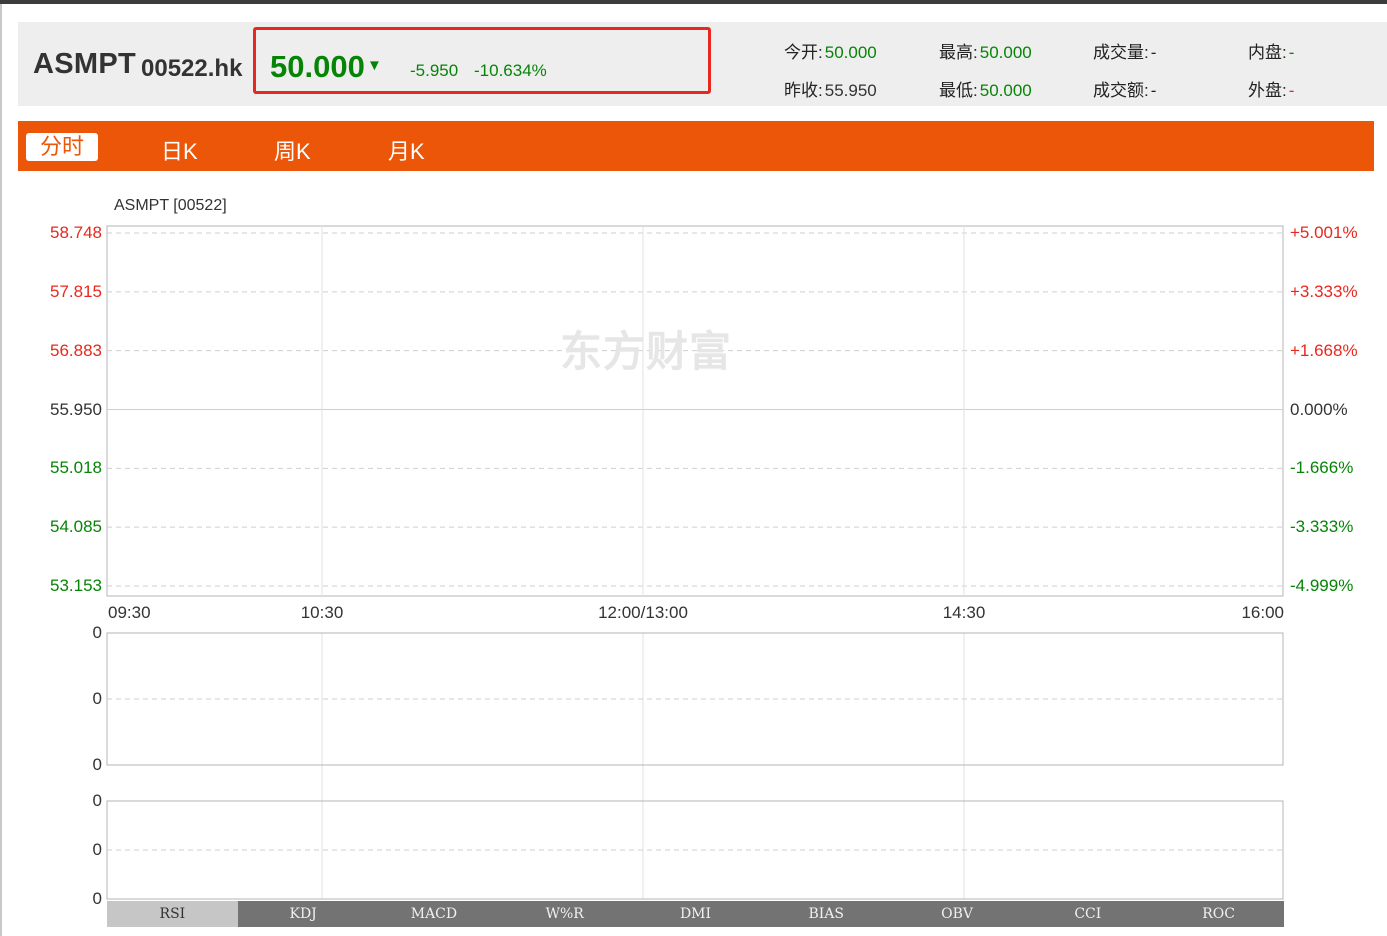  I want to click on y2-tick-label: +5.001%, so click(1324, 232).